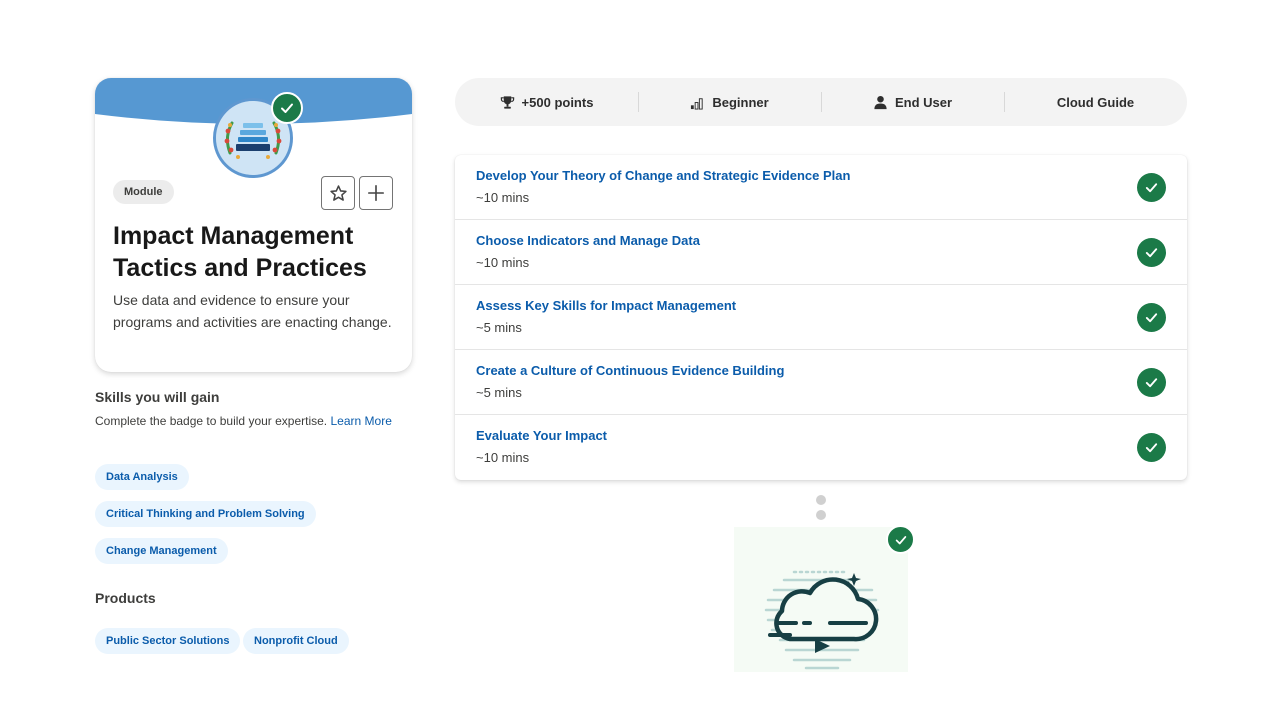 The height and width of the screenshot is (720, 1280). Describe the element at coordinates (822, 620) in the screenshot. I see `cloud-video-icon` at that location.